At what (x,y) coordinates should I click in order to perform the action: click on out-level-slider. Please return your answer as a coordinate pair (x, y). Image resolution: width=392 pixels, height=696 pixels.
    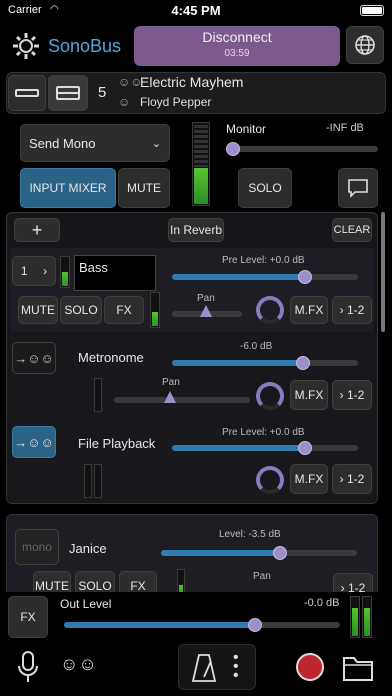
    Looking at the image, I should click on (202, 625).